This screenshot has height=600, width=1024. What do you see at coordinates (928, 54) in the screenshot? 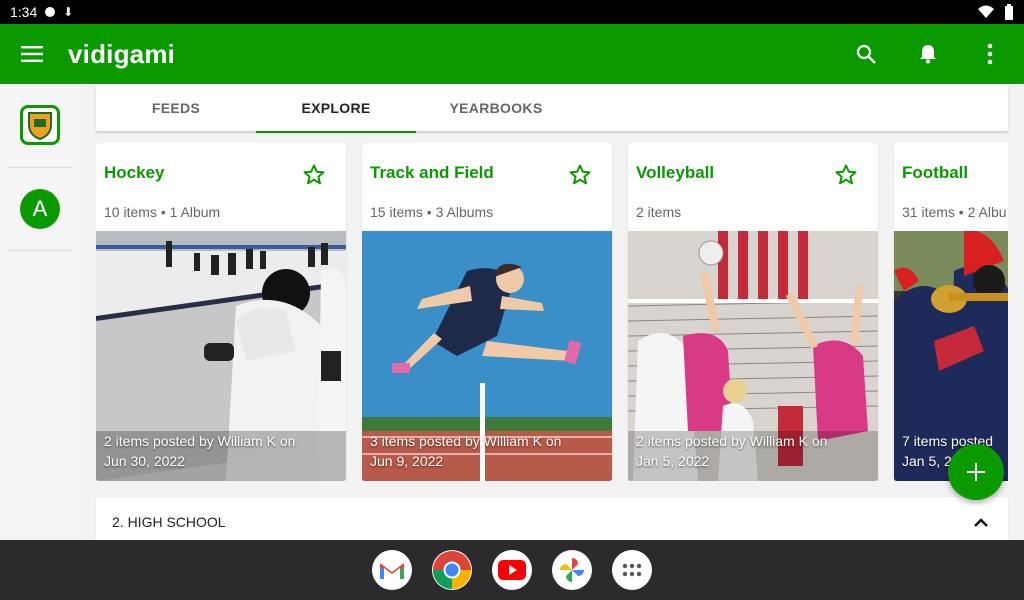
I see `notifications-bell-icon` at bounding box center [928, 54].